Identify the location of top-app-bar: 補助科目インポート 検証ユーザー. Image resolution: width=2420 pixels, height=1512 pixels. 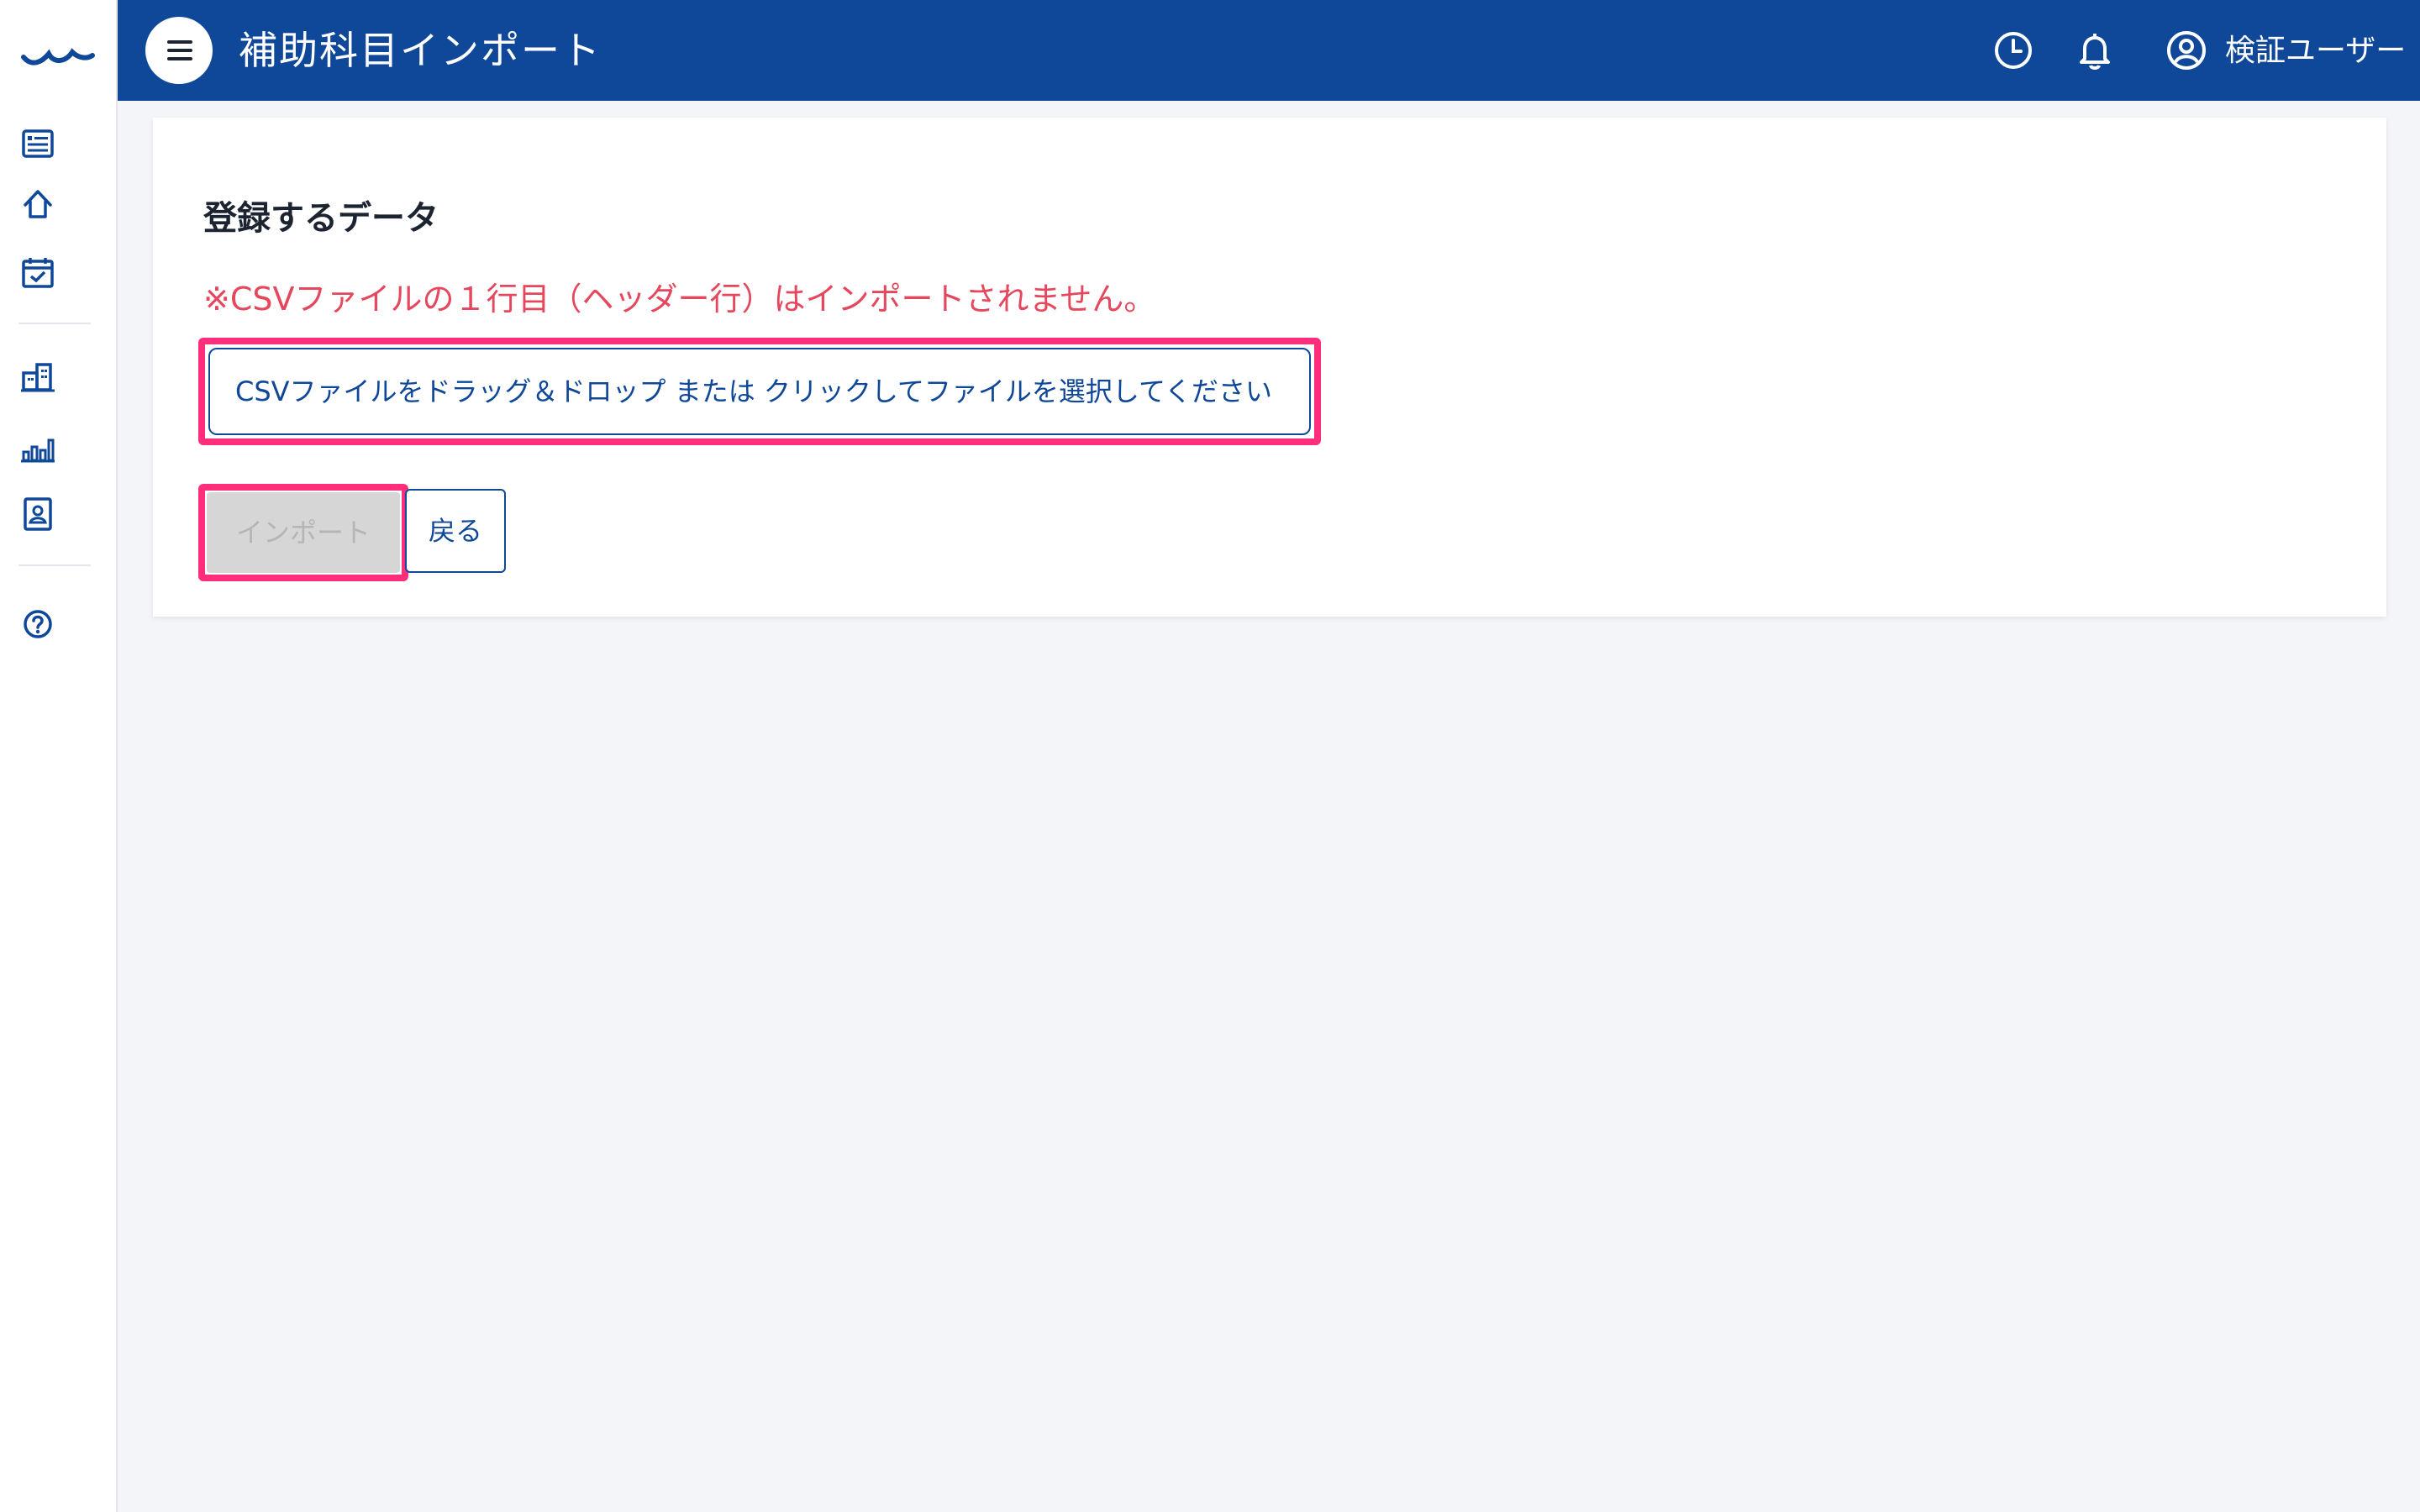
(1269, 50).